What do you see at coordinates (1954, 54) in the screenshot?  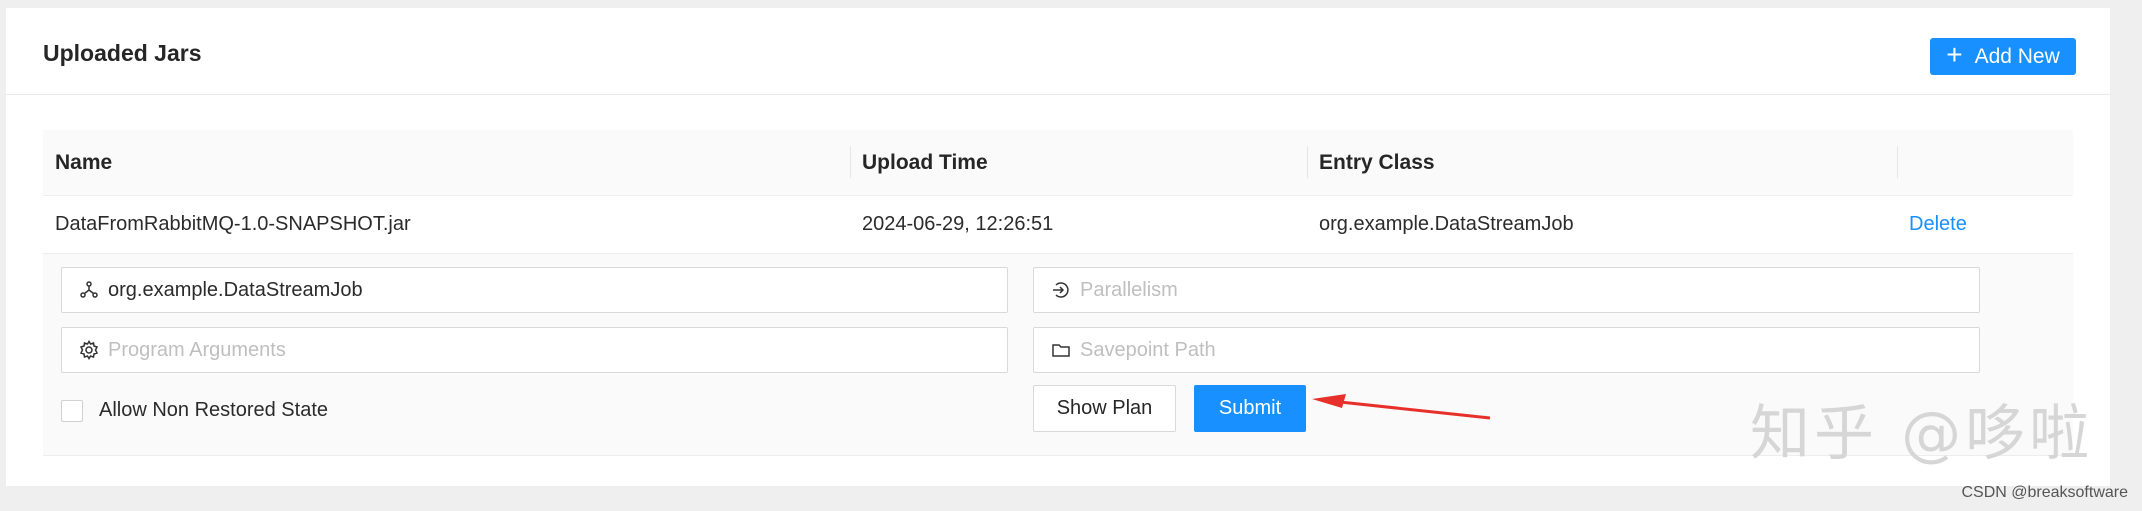 I see `plus-icon: +` at bounding box center [1954, 54].